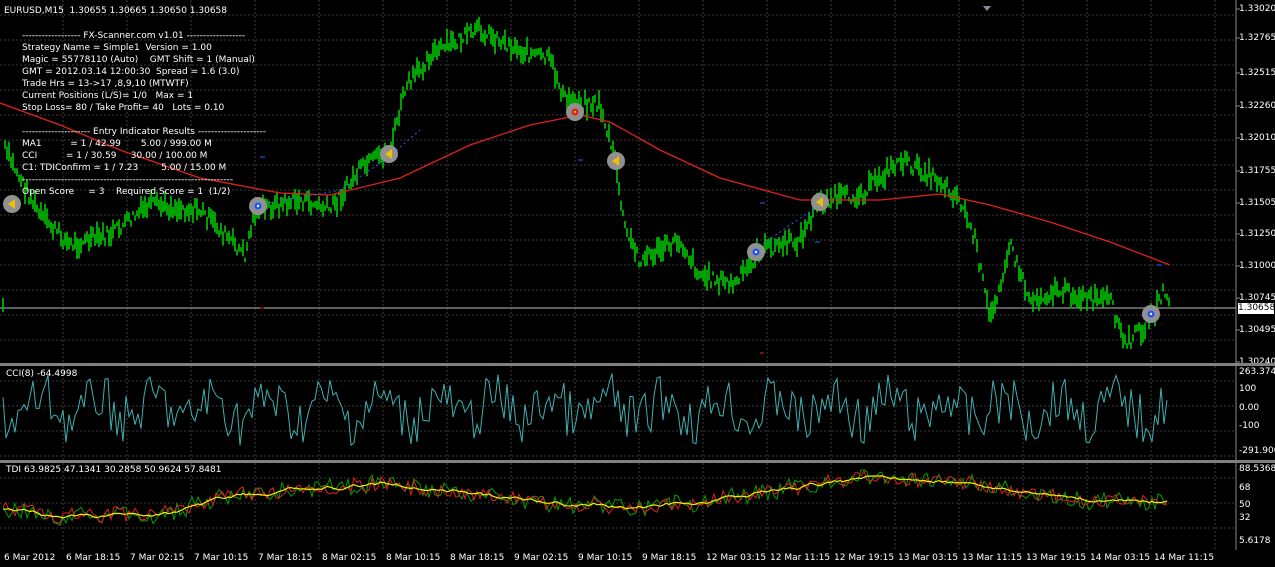  I want to click on time-tick: 13 Mar 19:15, so click(1056, 558).